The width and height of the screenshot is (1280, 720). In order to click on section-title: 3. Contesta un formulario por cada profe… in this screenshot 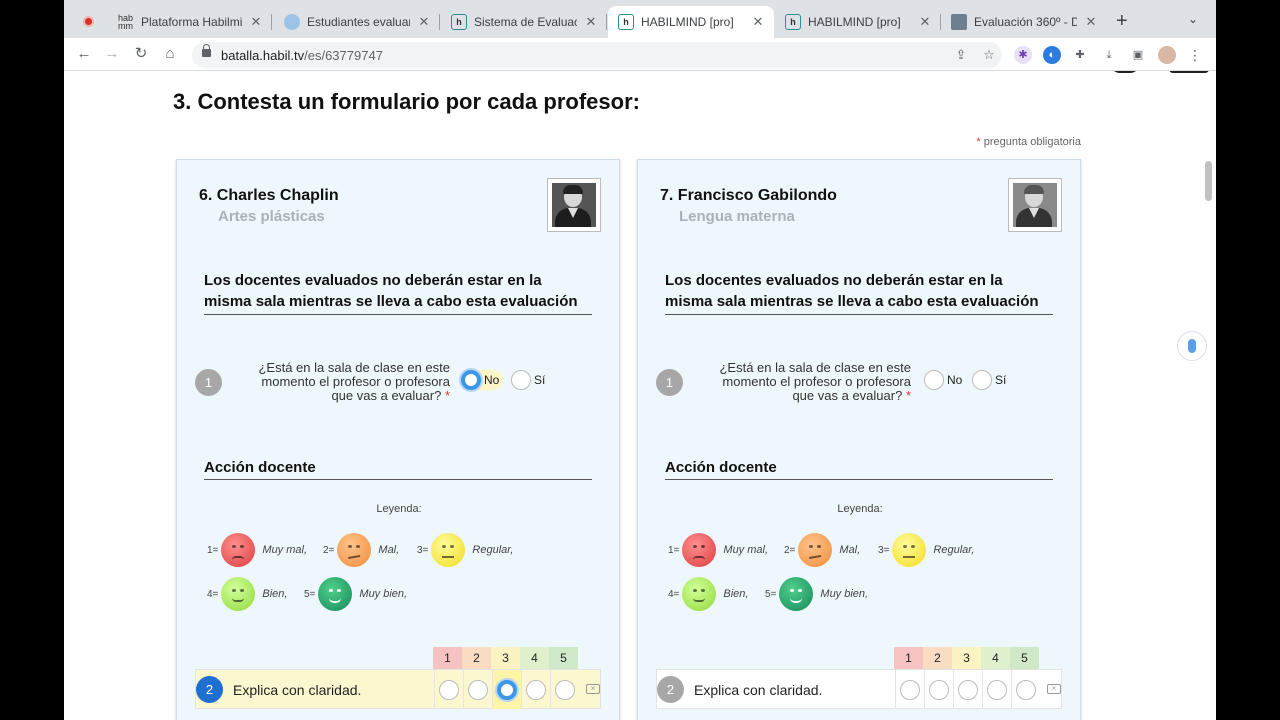, I will do `click(406, 101)`.